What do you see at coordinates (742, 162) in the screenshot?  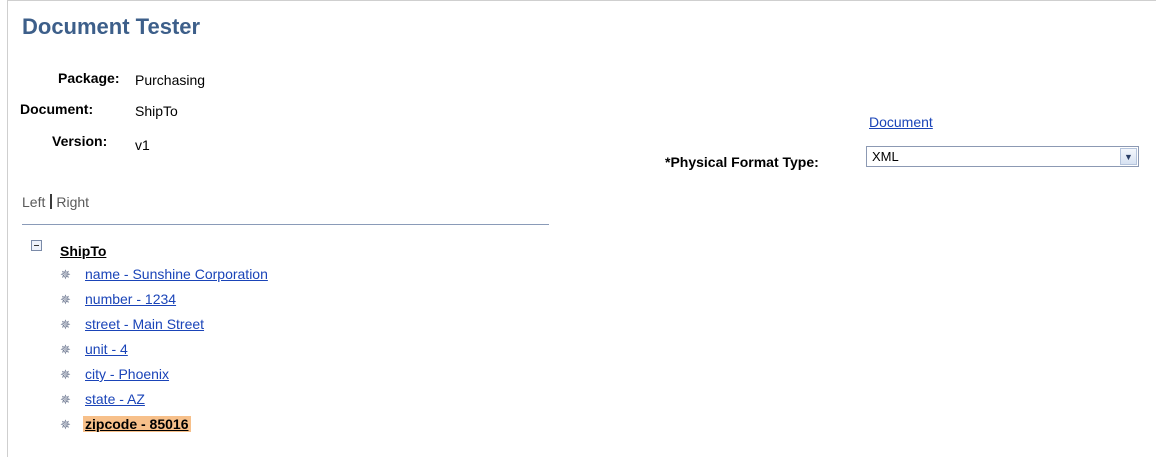 I see `physical-format-type-label: *Physical Format Type:` at bounding box center [742, 162].